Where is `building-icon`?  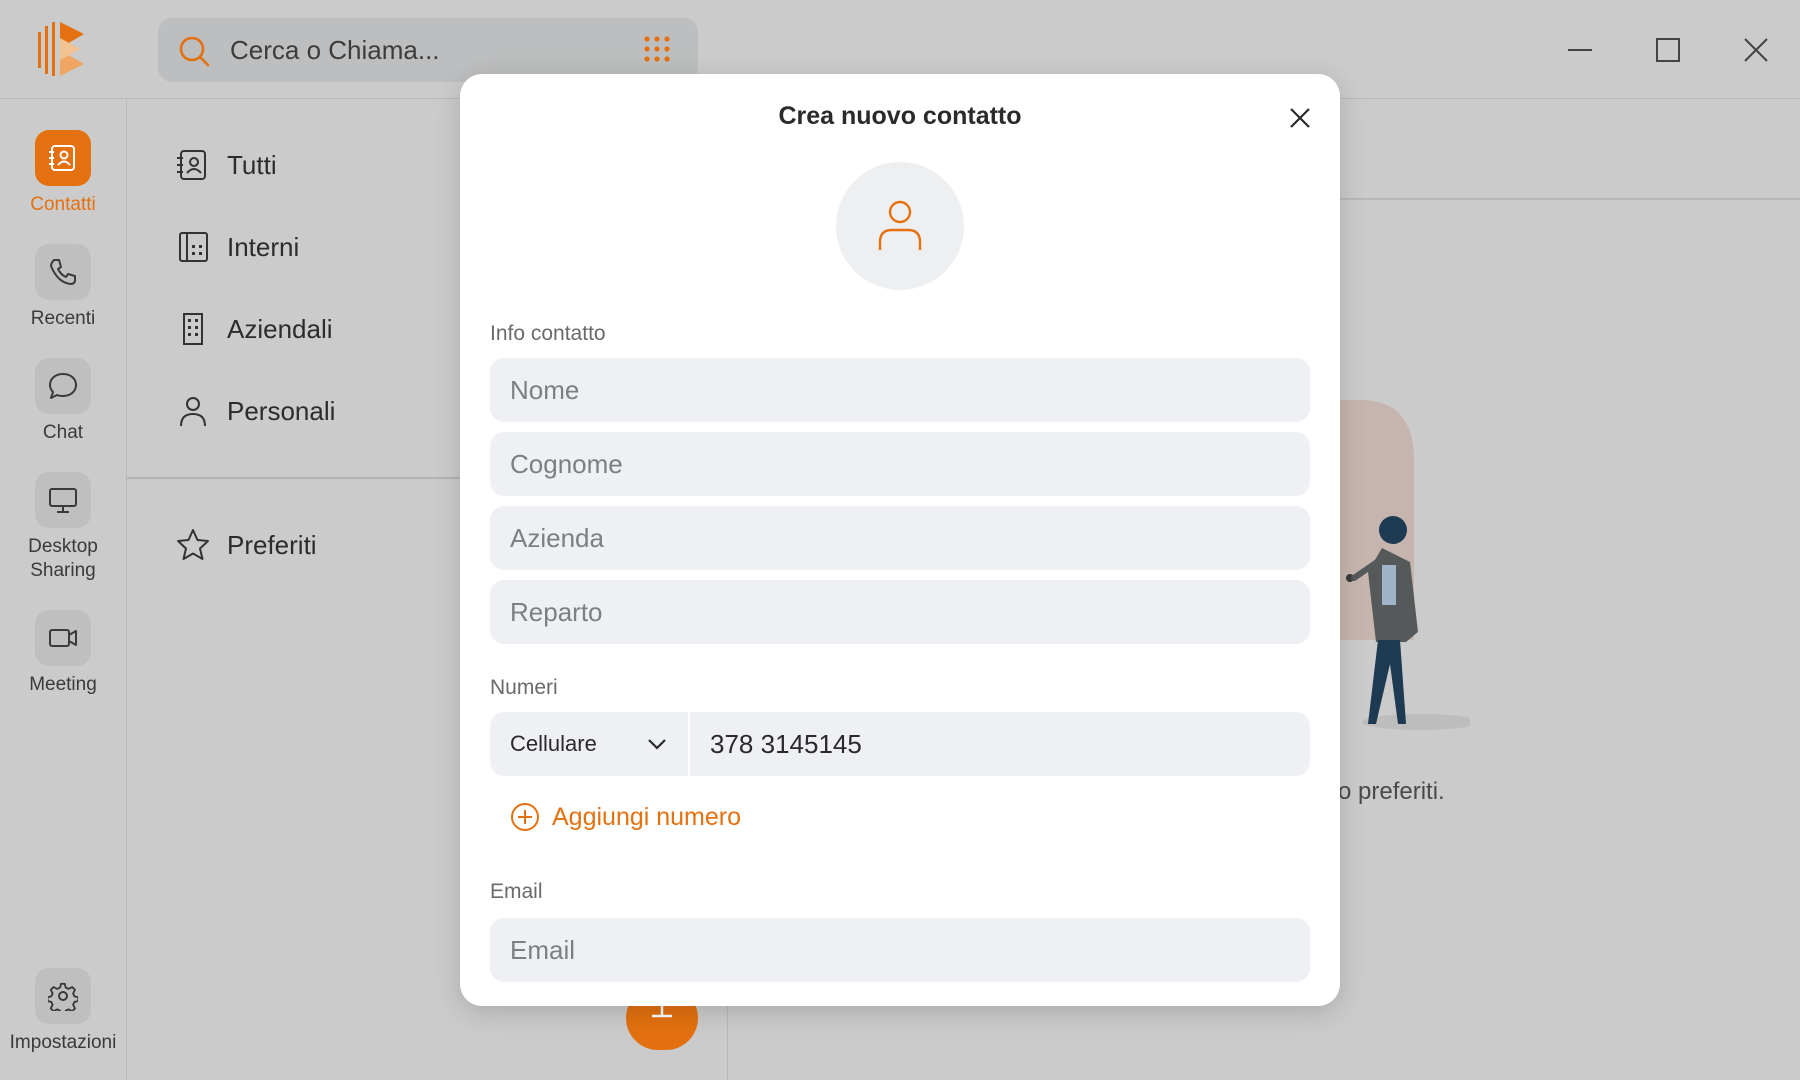 building-icon is located at coordinates (193, 329).